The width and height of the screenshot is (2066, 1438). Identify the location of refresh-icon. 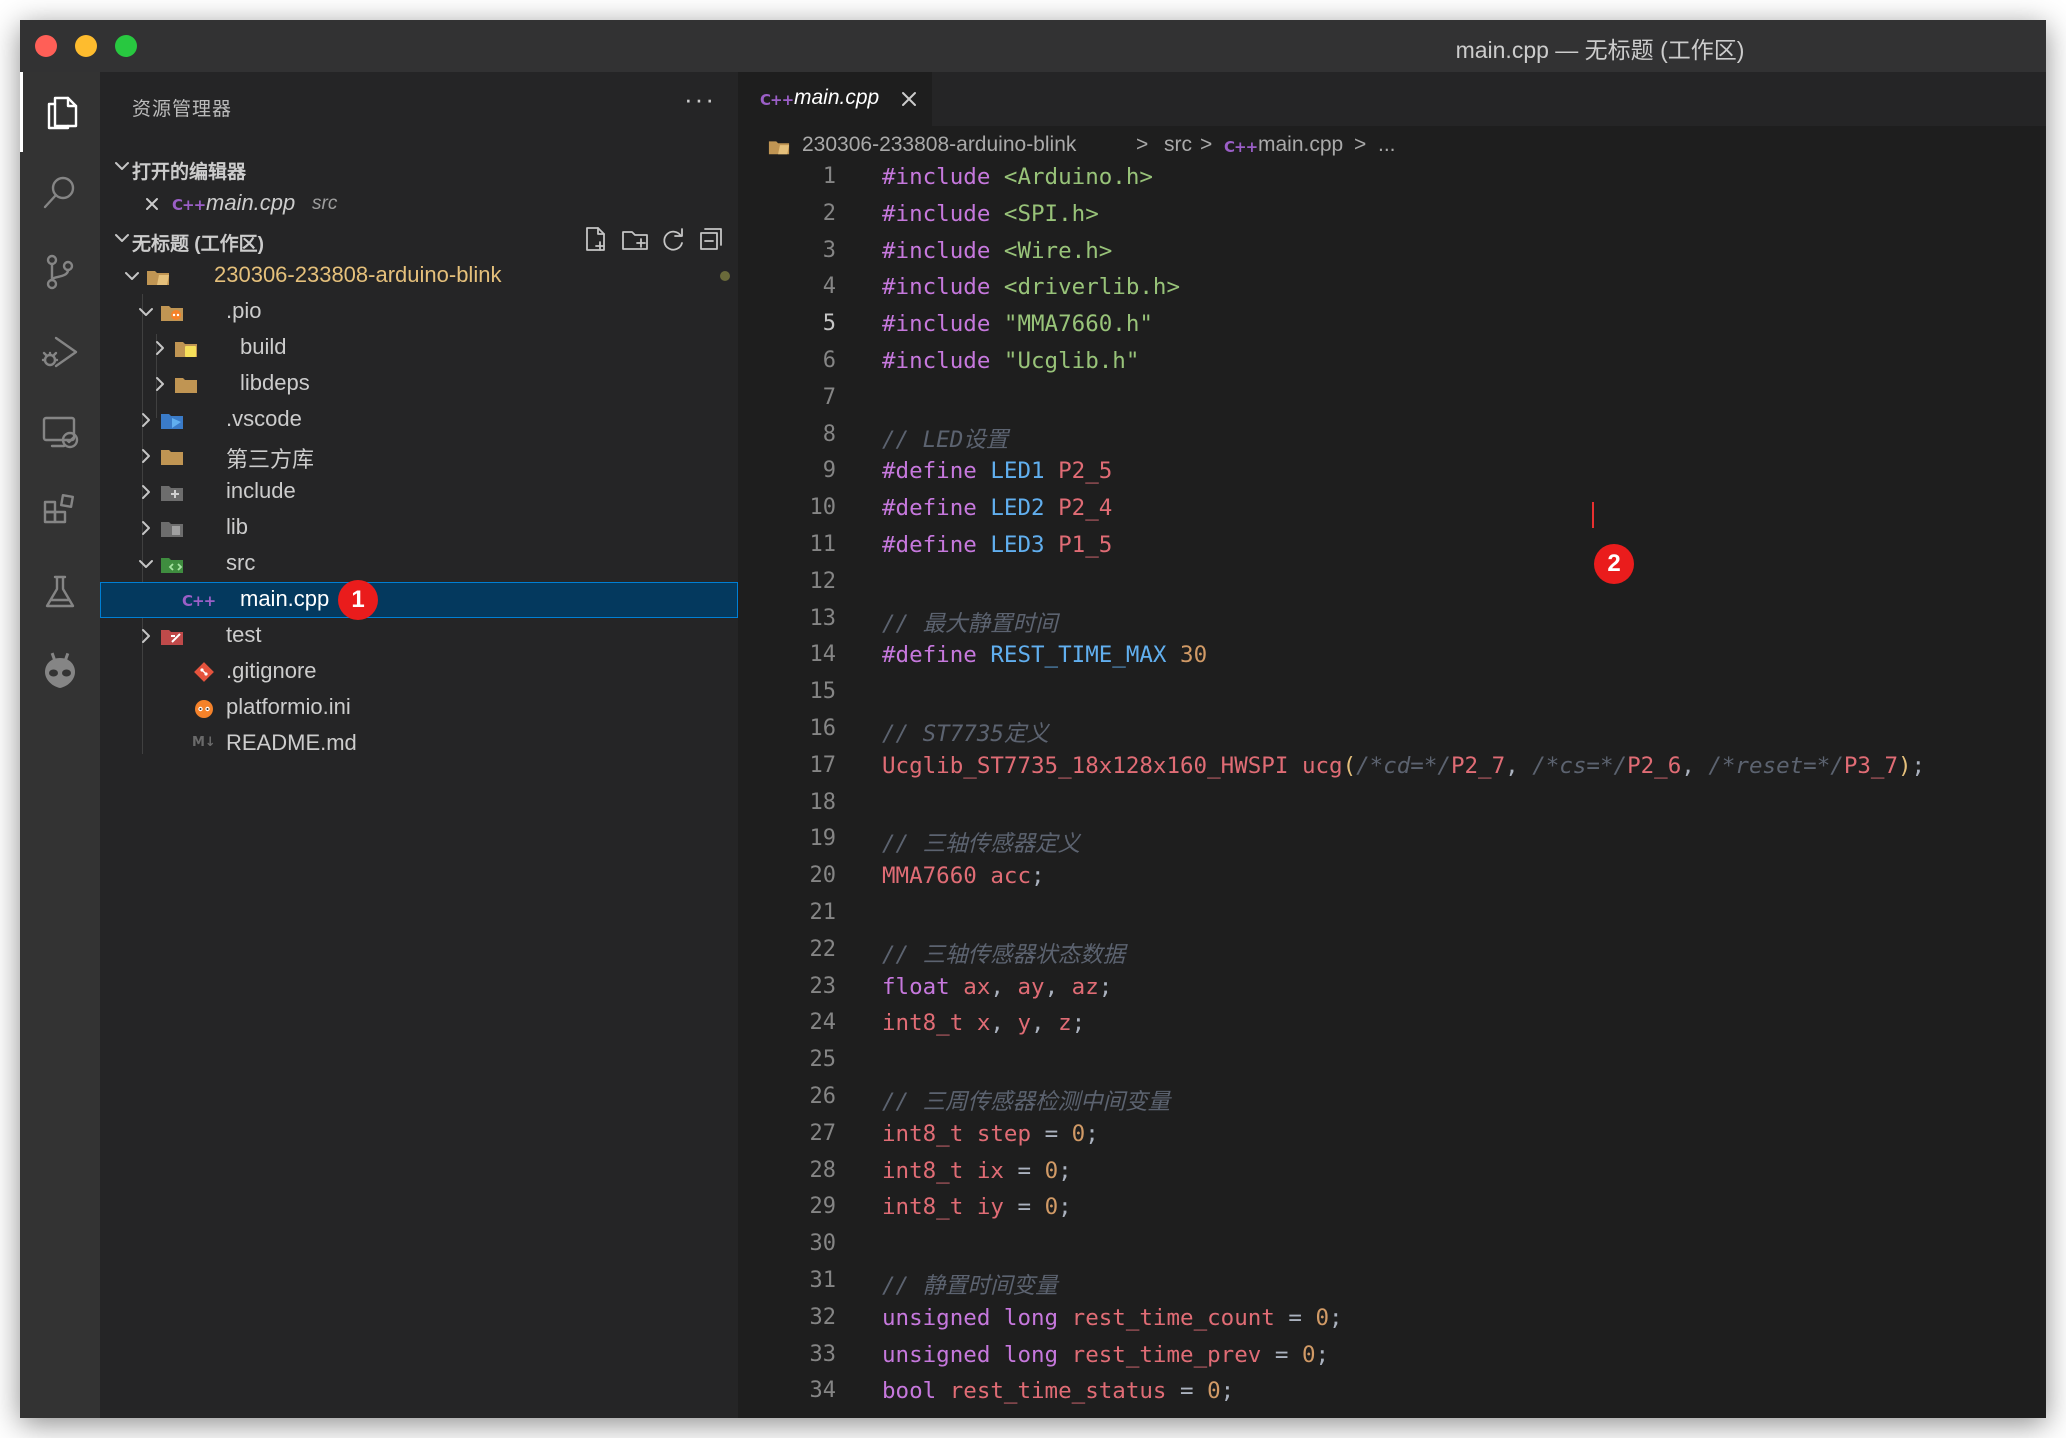
(674, 240).